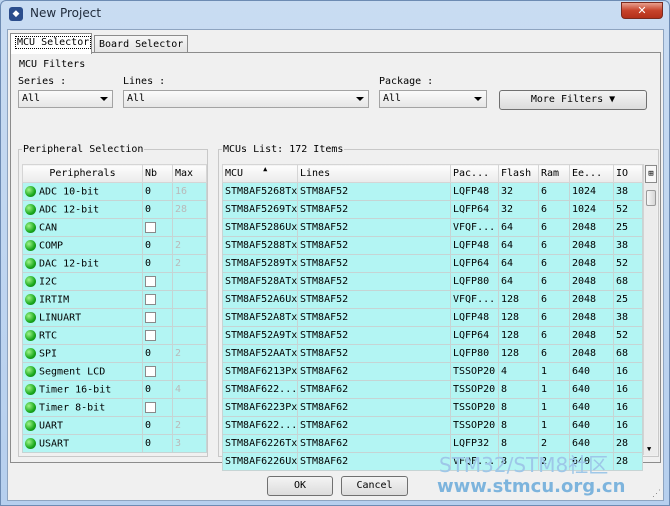  What do you see at coordinates (650, 309) in the screenshot?
I see `mcu-list-scrollbar: ⊞ ▼` at bounding box center [650, 309].